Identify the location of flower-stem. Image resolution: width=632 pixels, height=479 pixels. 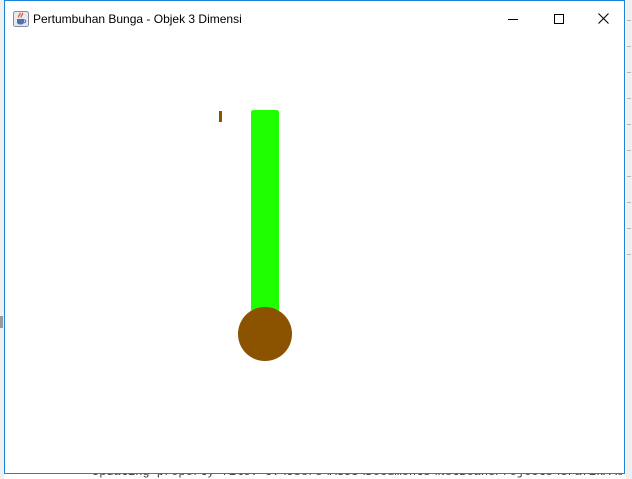
(265, 212).